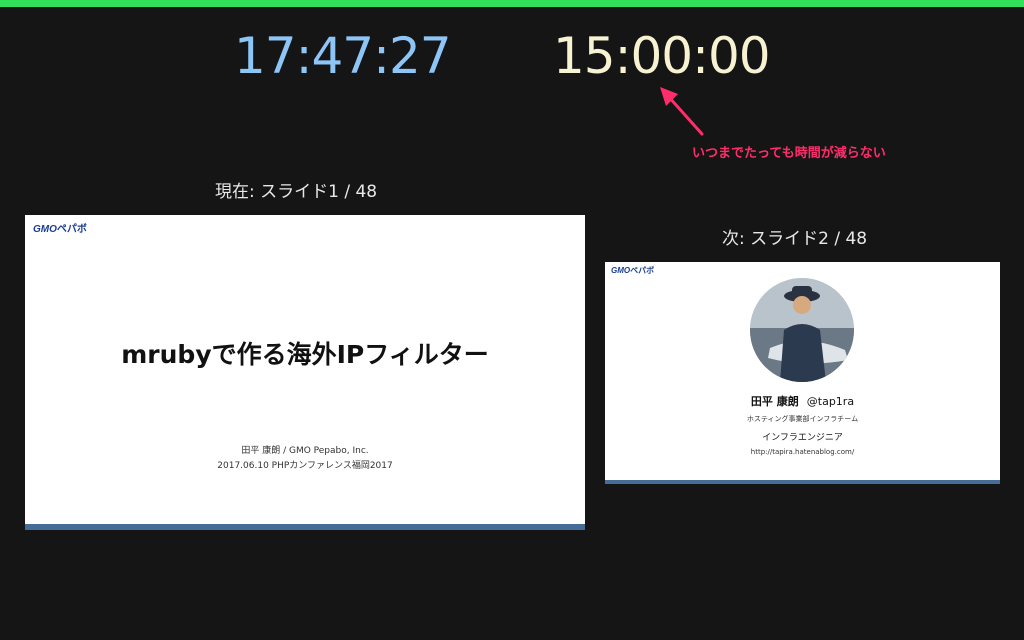 This screenshot has height=640, width=1024. What do you see at coordinates (682, 111) in the screenshot?
I see `annotation-arrow-icon` at bounding box center [682, 111].